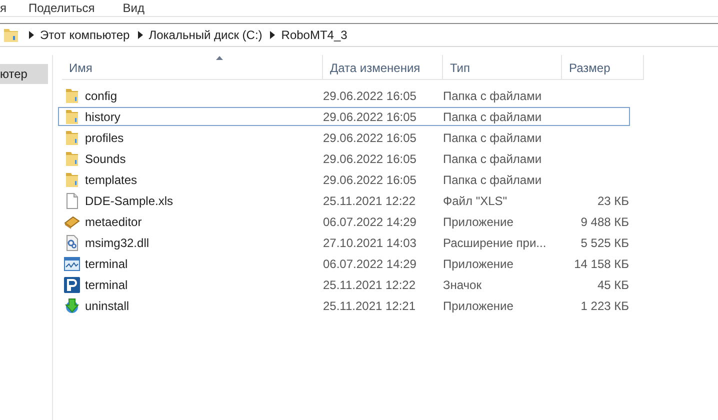 Image resolution: width=718 pixels, height=420 pixels. I want to click on file-row: Sounds 29.06.2022 16:05 Папка с файлами, so click(344, 158).